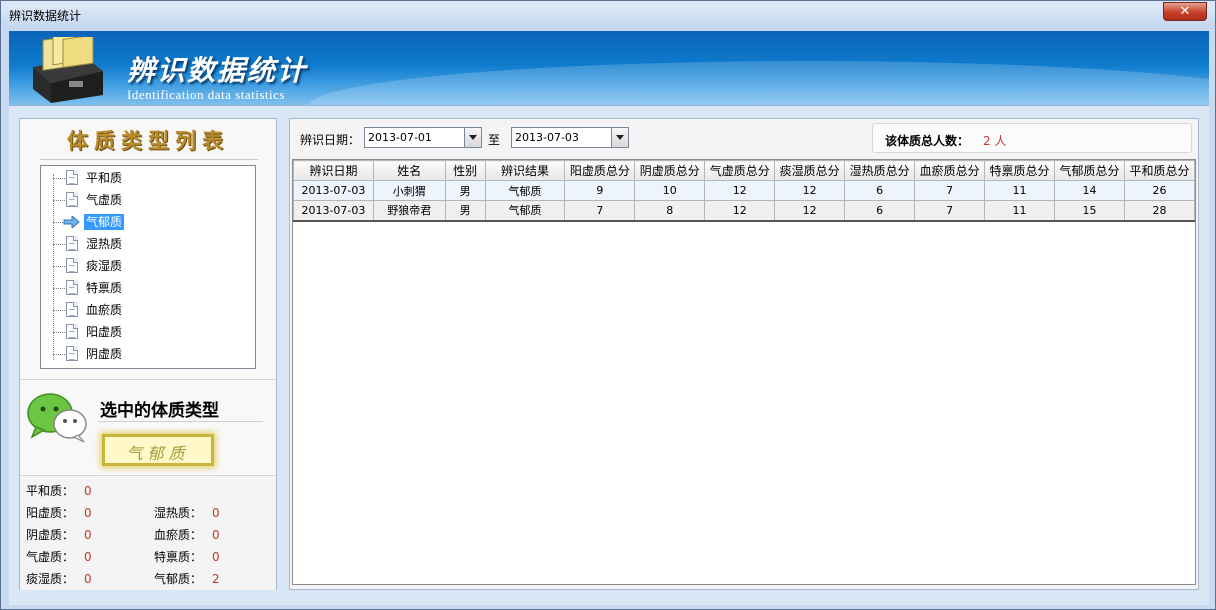 This screenshot has width=1216, height=610. Describe the element at coordinates (494, 140) in the screenshot. I see `date-to-label: 至` at that location.